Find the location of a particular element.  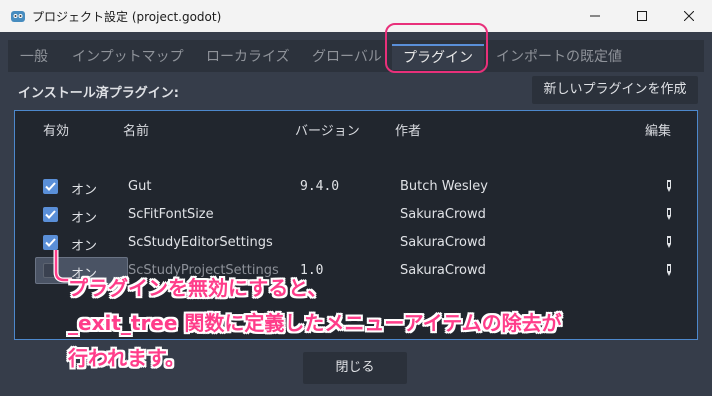

plugin-name: Gut is located at coordinates (140, 186).